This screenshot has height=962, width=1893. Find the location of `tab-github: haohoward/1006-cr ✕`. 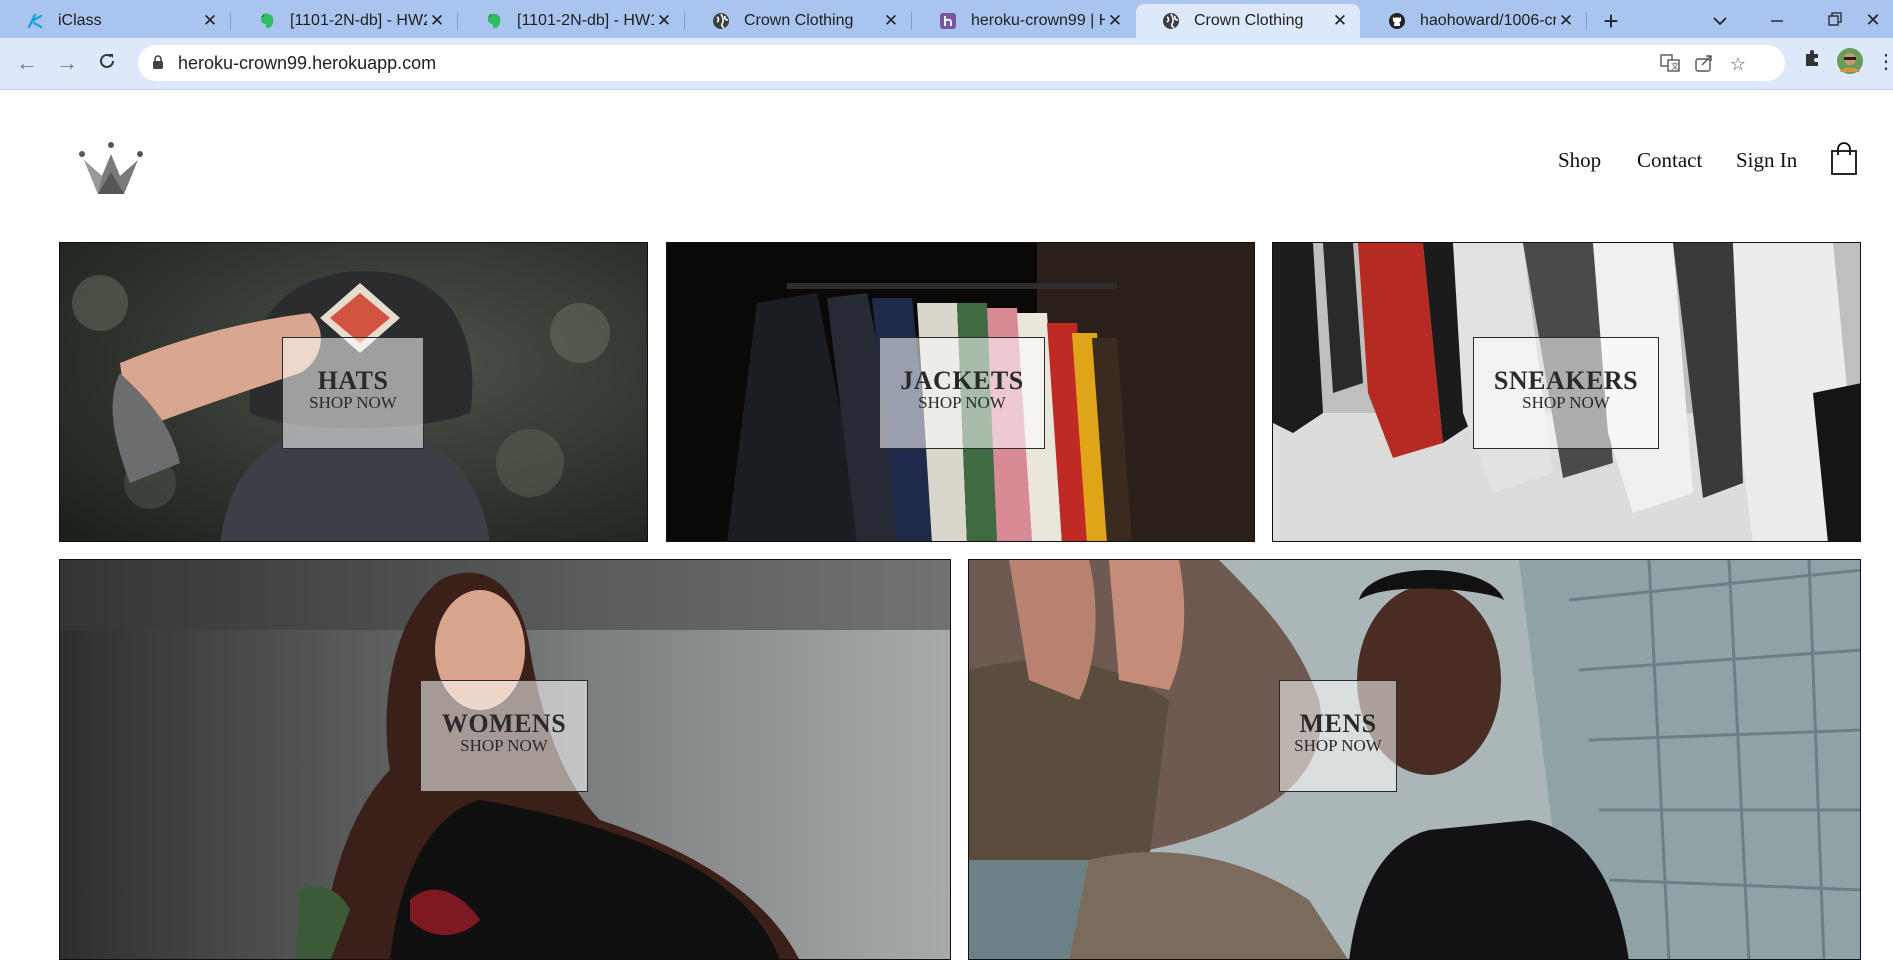

tab-github: haohoward/1006-cr ✕ is located at coordinates (1474, 21).